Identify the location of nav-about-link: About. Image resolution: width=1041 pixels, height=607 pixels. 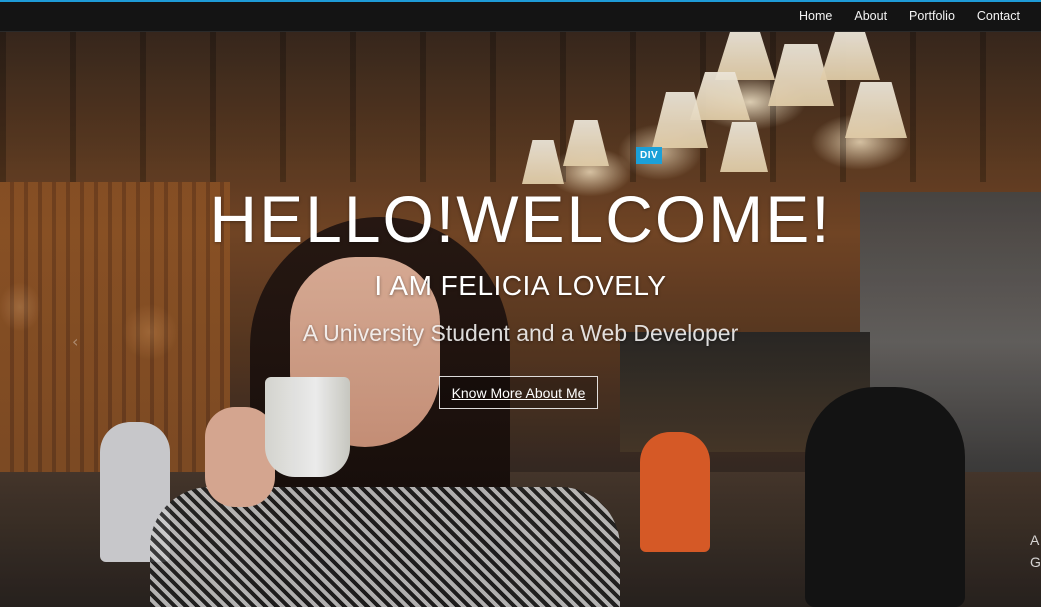
(870, 16).